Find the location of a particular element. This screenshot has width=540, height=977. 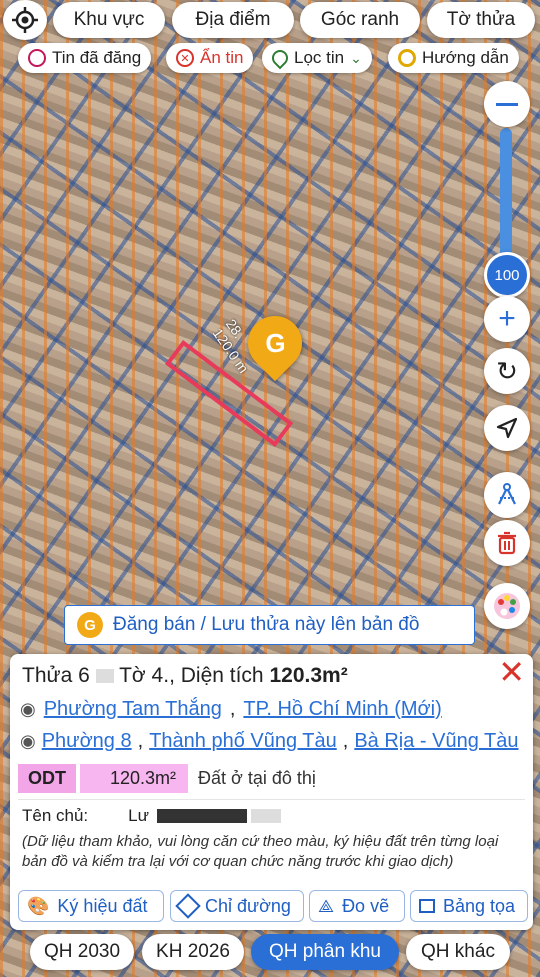

directions-icon is located at coordinates (188, 906).